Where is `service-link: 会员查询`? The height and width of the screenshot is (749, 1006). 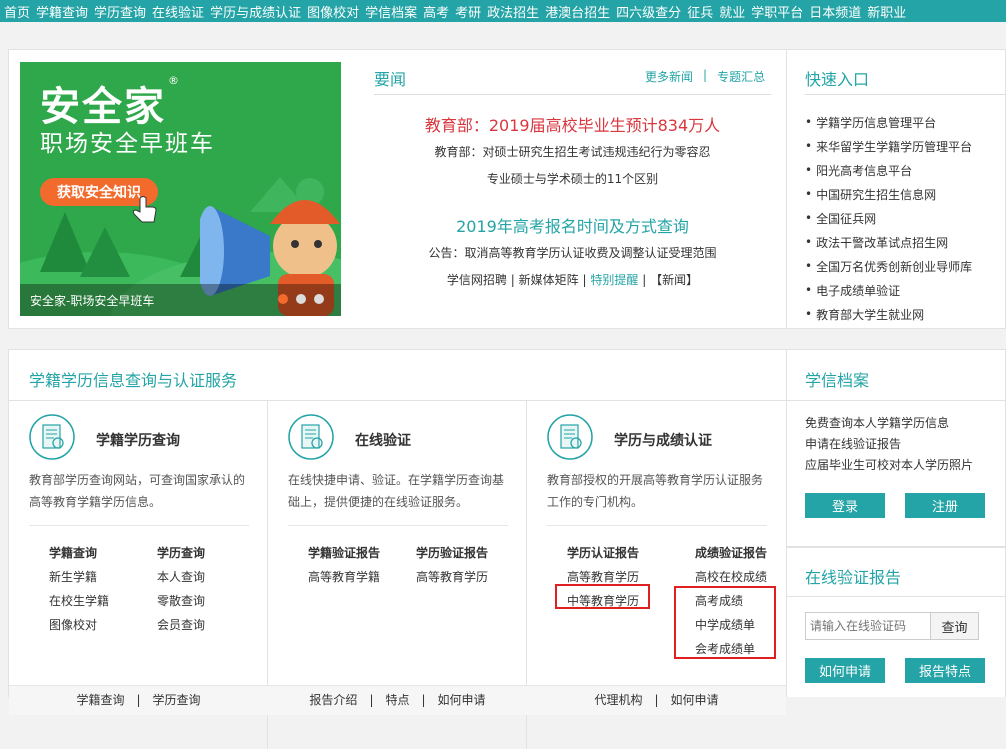 service-link: 会员查询 is located at coordinates (181, 625).